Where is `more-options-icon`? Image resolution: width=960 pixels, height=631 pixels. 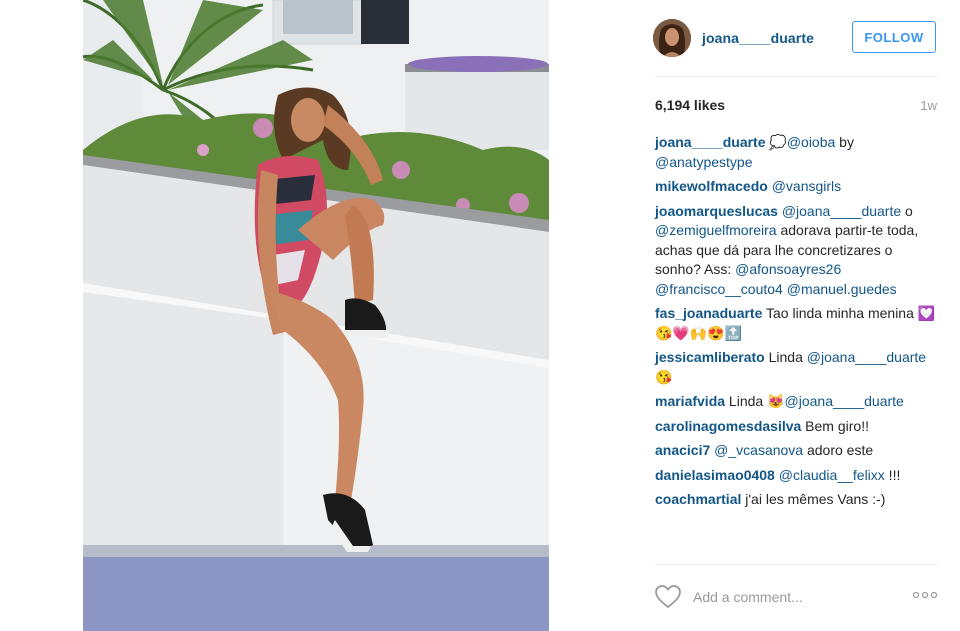
more-options-icon is located at coordinates (925, 594).